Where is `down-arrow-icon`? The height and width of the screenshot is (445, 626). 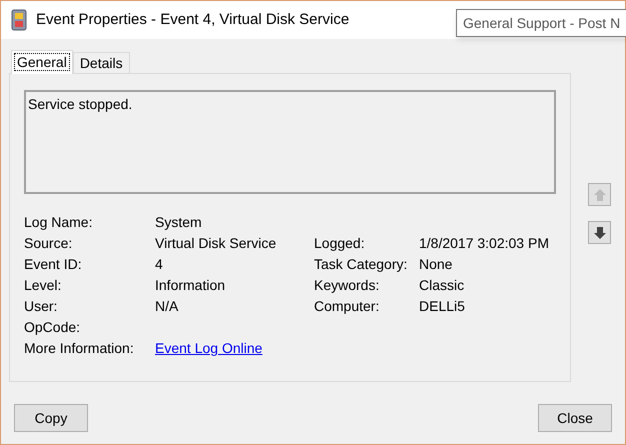 down-arrow-icon is located at coordinates (599, 233).